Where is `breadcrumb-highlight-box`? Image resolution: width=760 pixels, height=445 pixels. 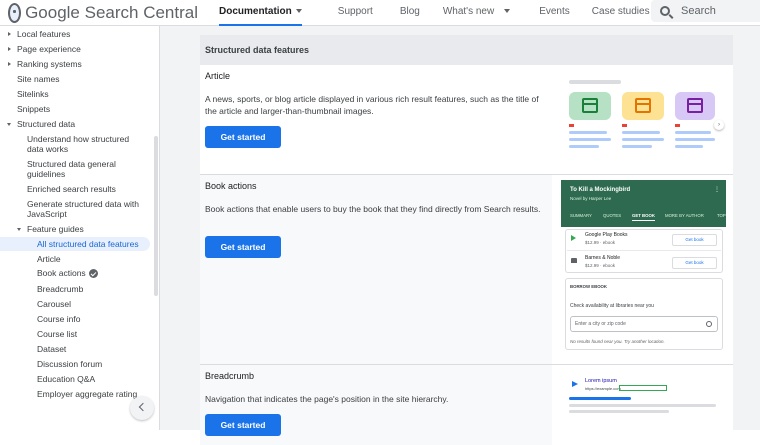 breadcrumb-highlight-box is located at coordinates (643, 388).